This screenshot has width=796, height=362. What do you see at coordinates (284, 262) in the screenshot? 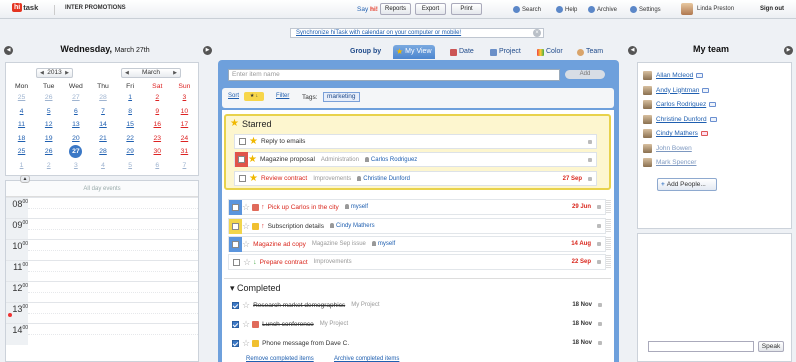
I see `task-title: Prepare contract` at bounding box center [284, 262].